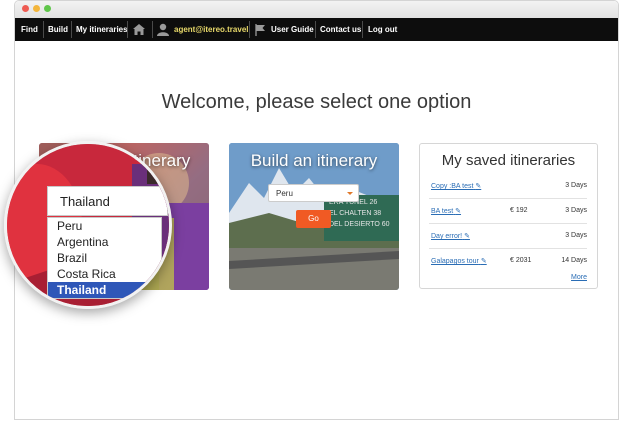 This screenshot has width=619, height=422. Describe the element at coordinates (284, 193) in the screenshot. I see `build-country-value: Peru` at that location.